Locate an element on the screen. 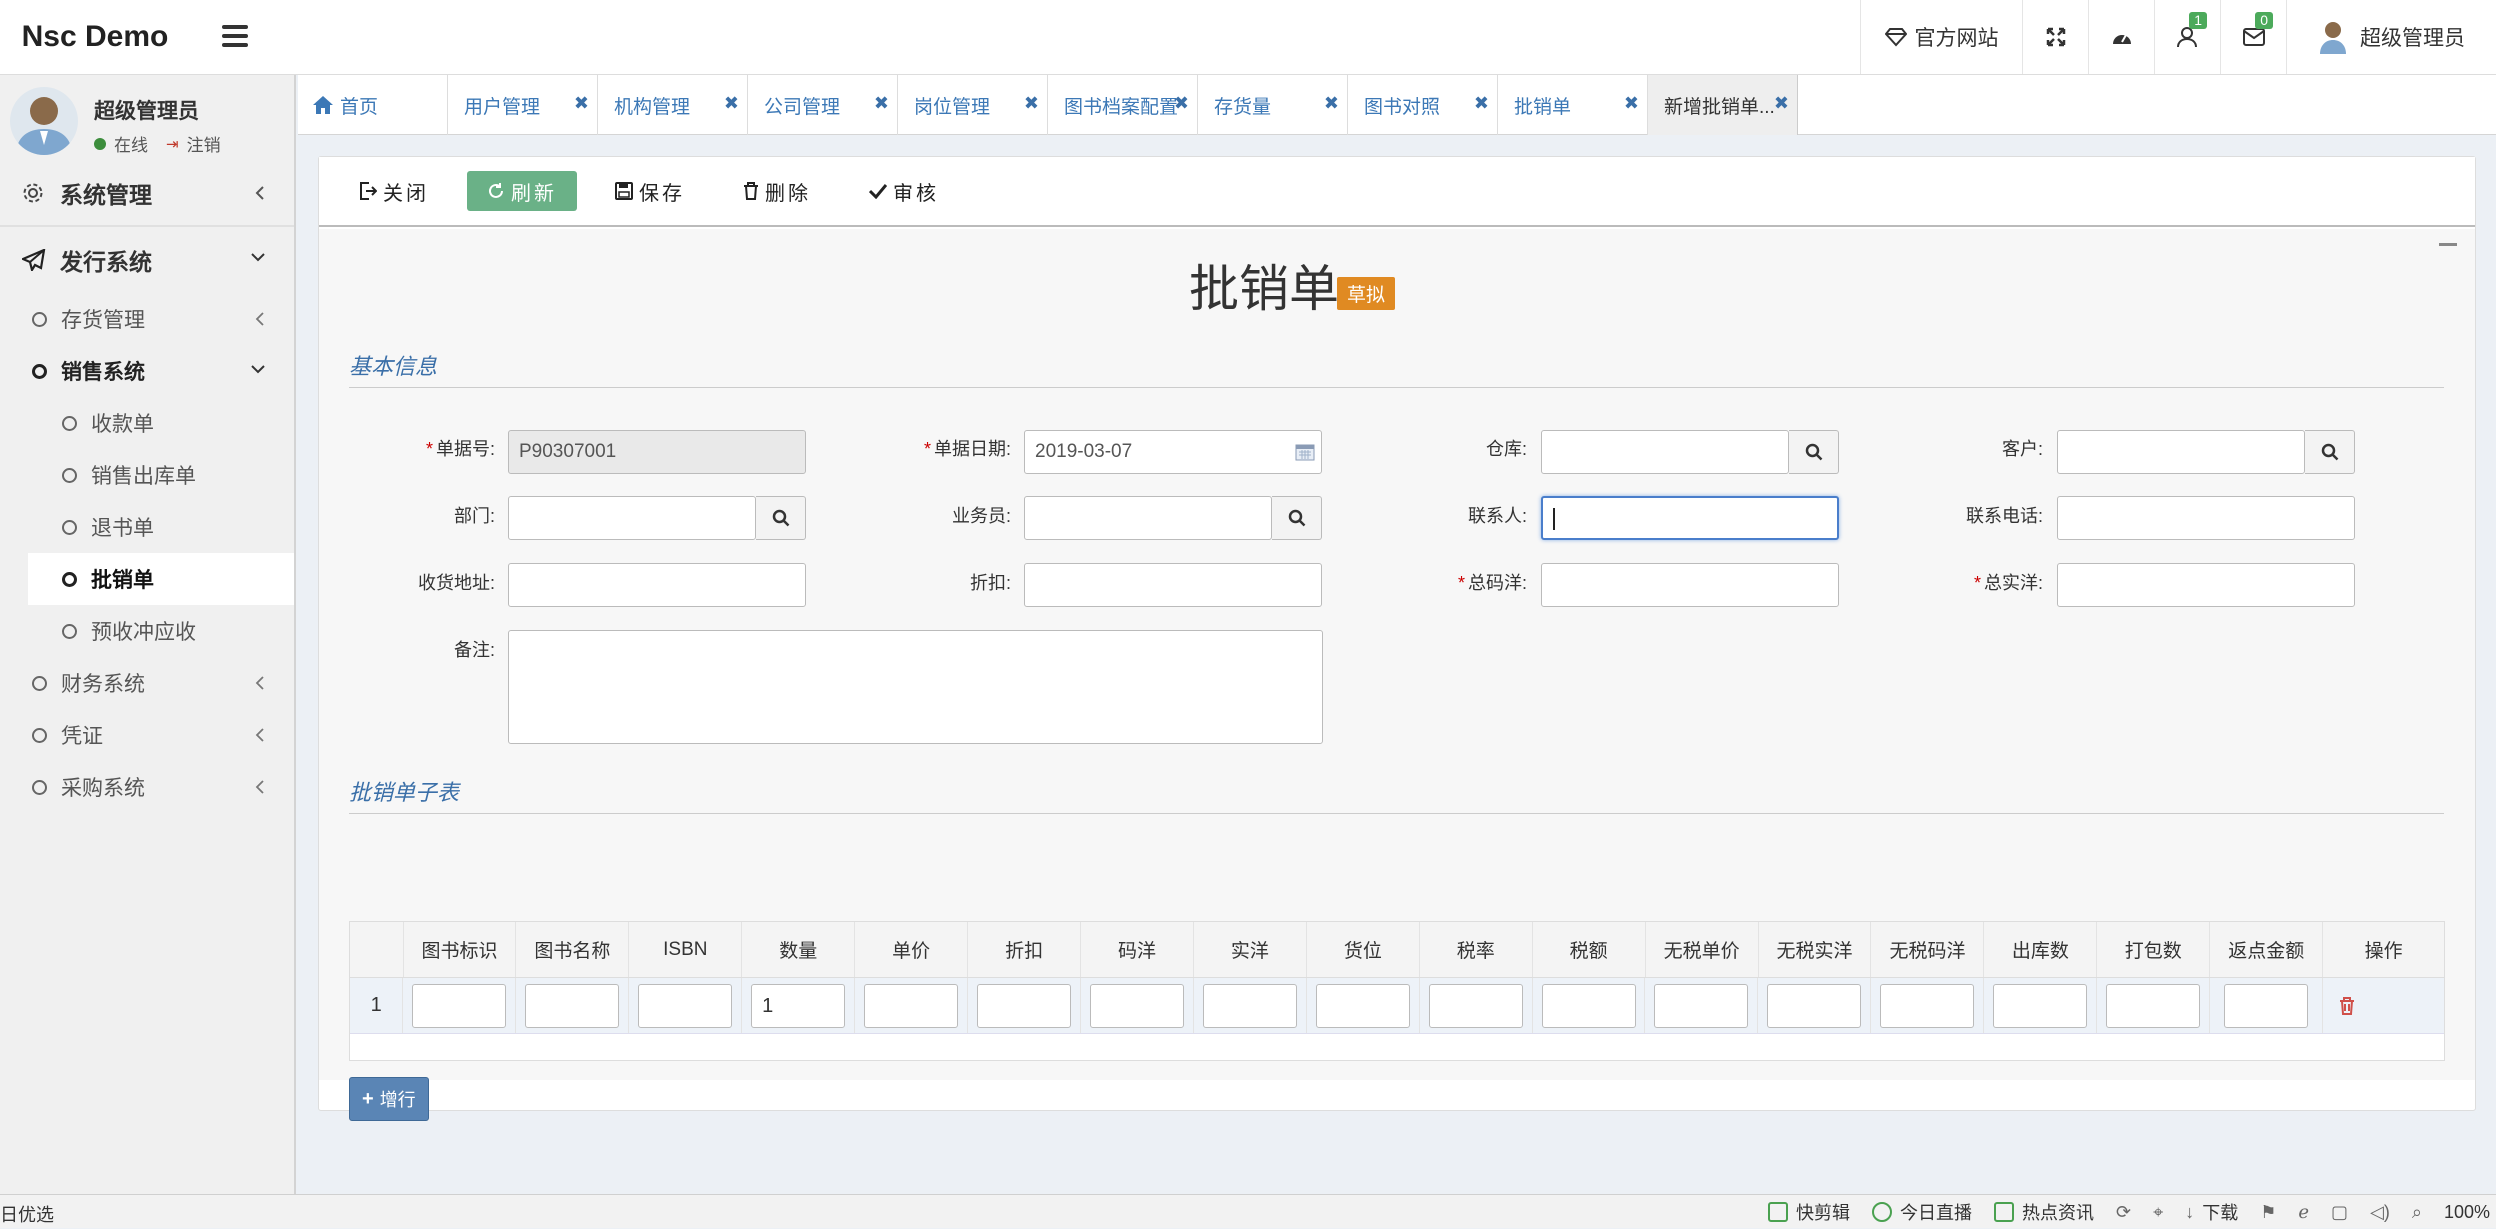  window-icon: ▢ is located at coordinates (2339, 1212).